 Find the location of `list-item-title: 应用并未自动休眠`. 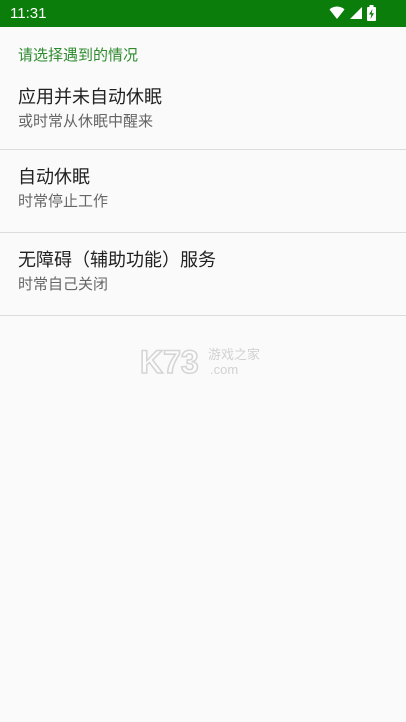

list-item-title: 应用并未自动休眠 is located at coordinates (90, 97).